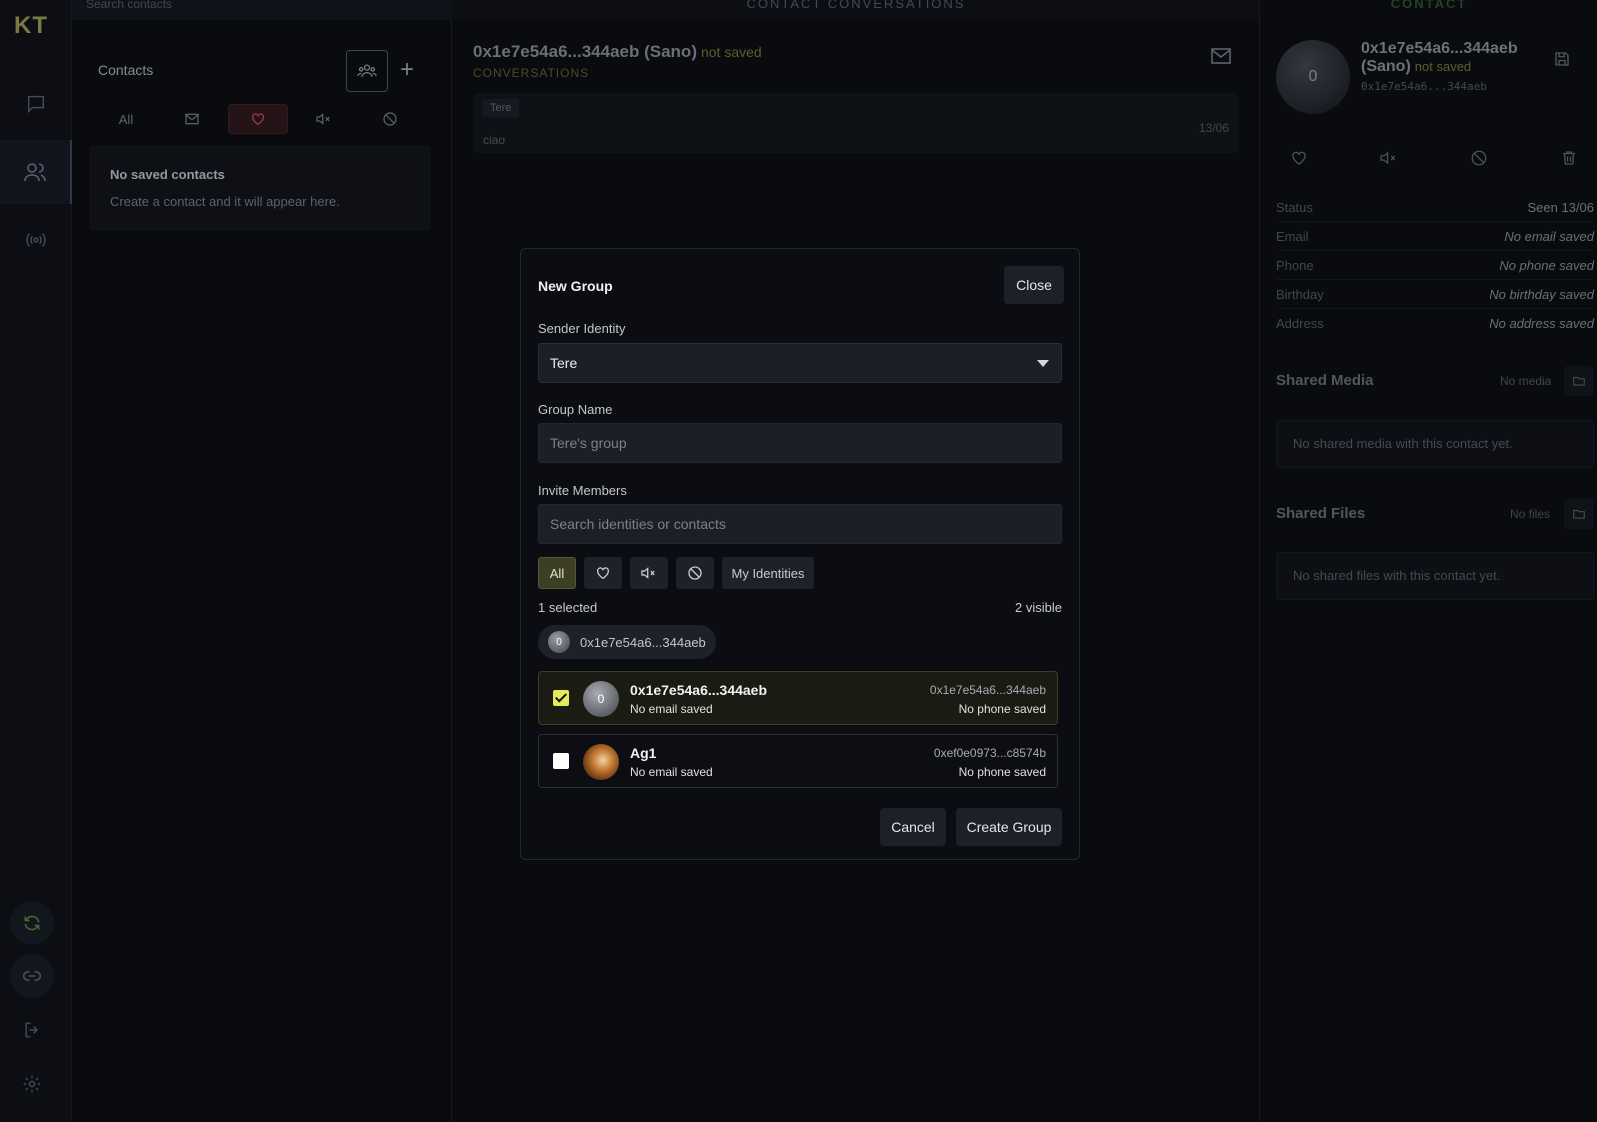 The height and width of the screenshot is (1122, 1597). Describe the element at coordinates (1043, 363) in the screenshot. I see `chevron-down-icon` at that location.